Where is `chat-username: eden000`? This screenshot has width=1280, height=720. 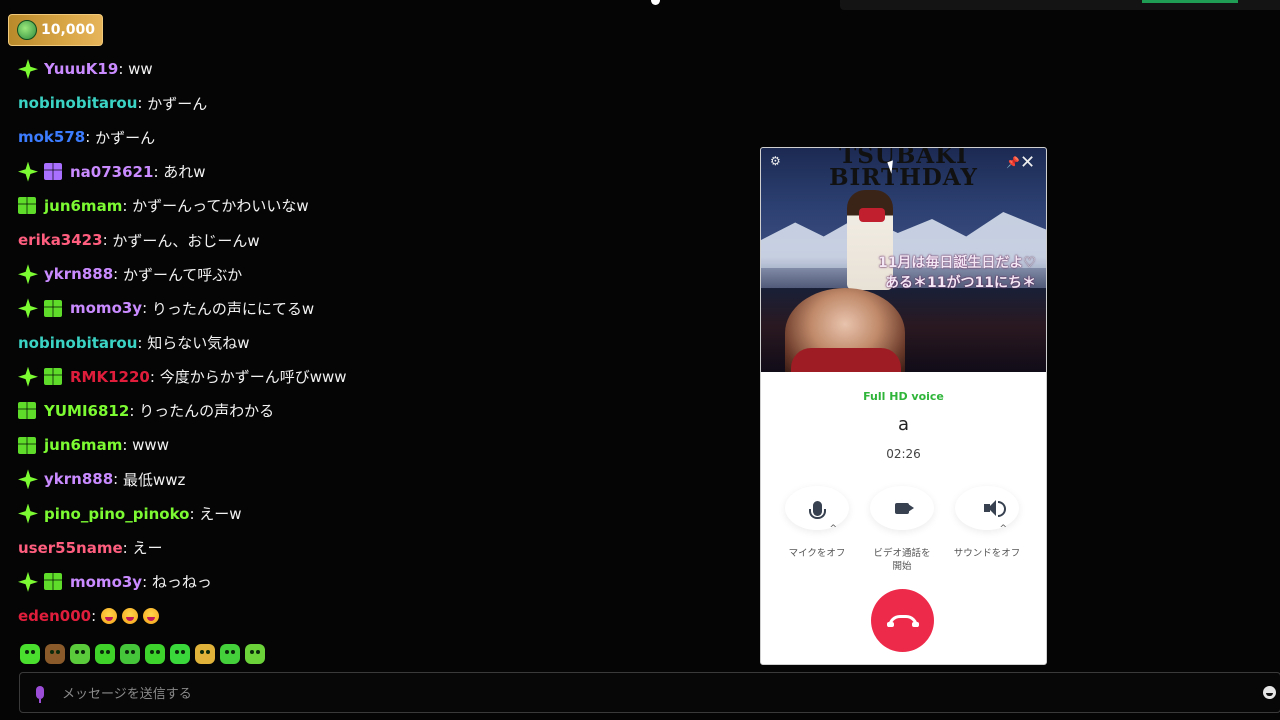 chat-username: eden000 is located at coordinates (54, 616).